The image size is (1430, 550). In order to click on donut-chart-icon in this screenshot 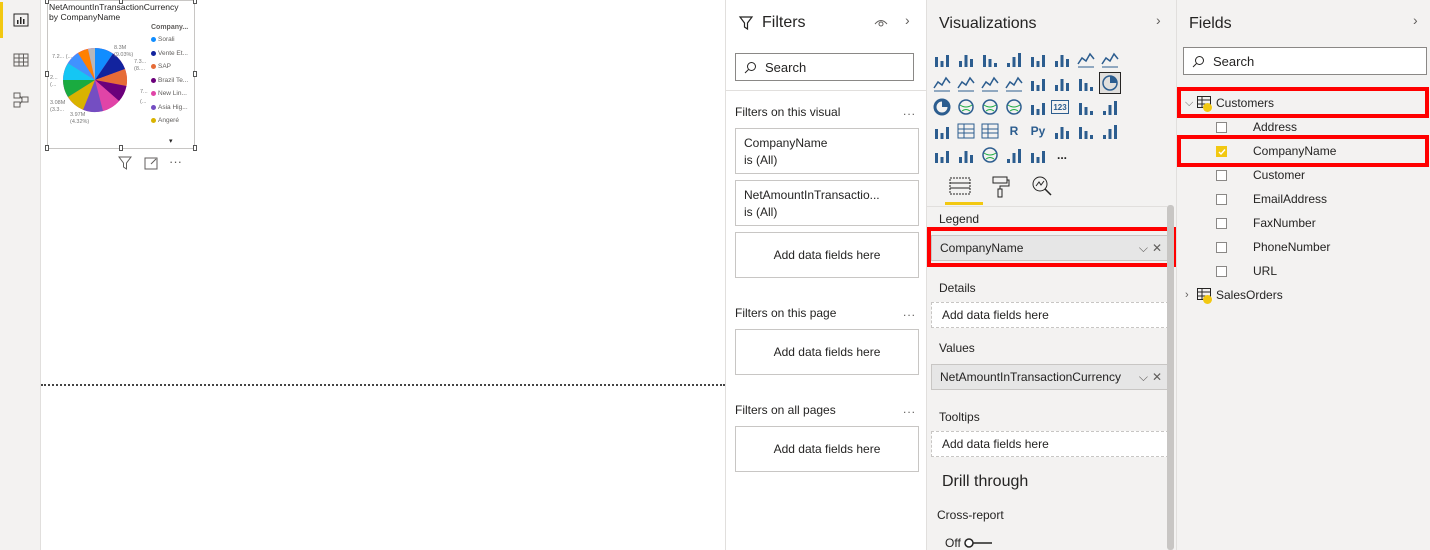, I will do `click(942, 107)`.